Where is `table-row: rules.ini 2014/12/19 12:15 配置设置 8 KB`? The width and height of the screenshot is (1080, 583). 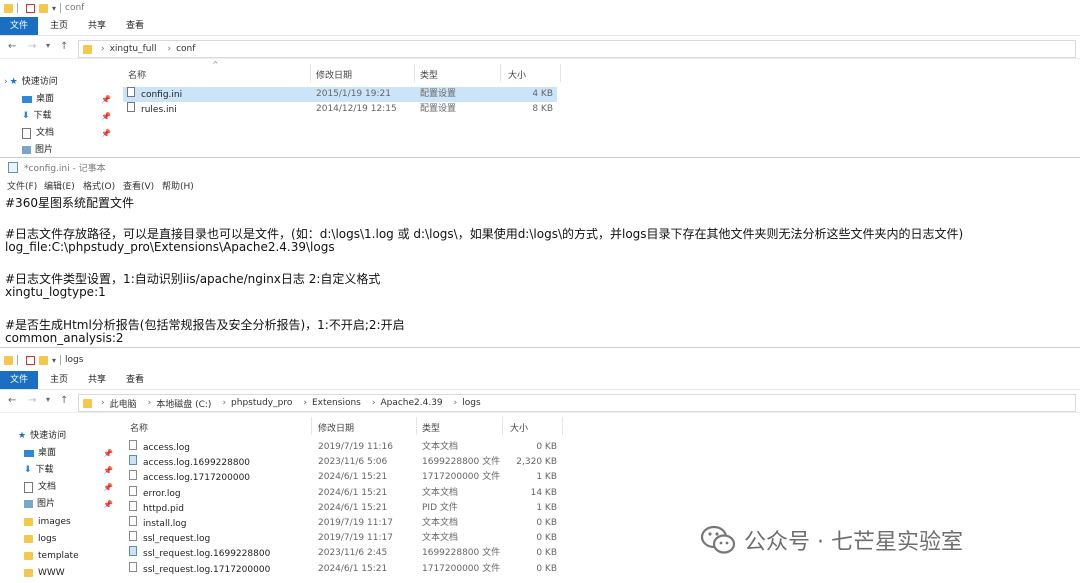
table-row: rules.ini 2014/12/19 12:15 配置设置 8 KB is located at coordinates (340, 109).